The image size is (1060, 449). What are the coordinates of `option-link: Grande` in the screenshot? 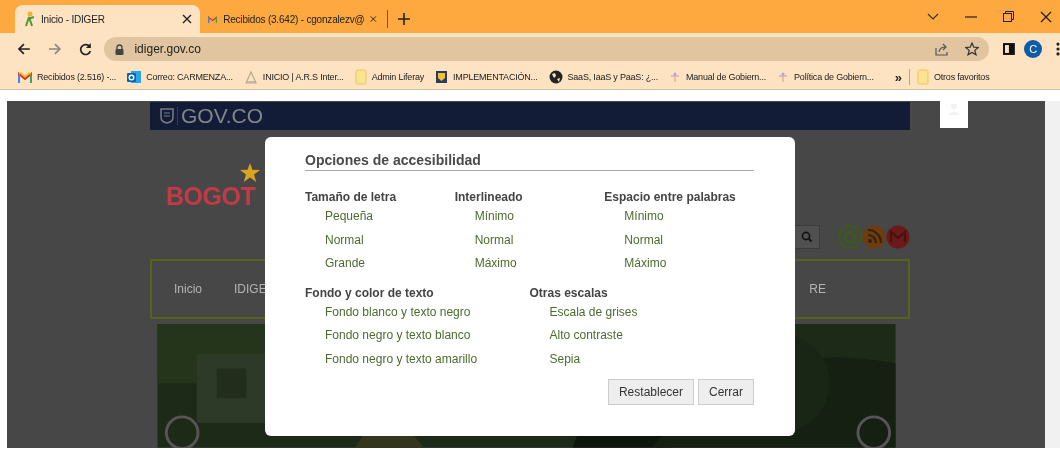 It's located at (380, 264).